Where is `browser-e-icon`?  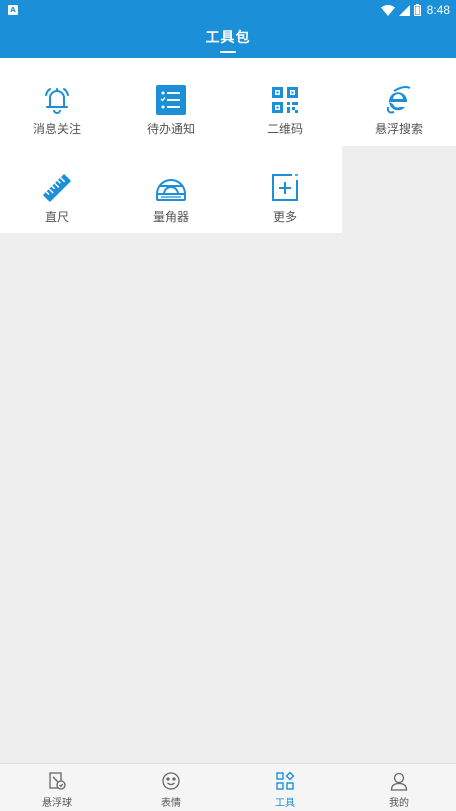
browser-e-icon is located at coordinates (399, 100).